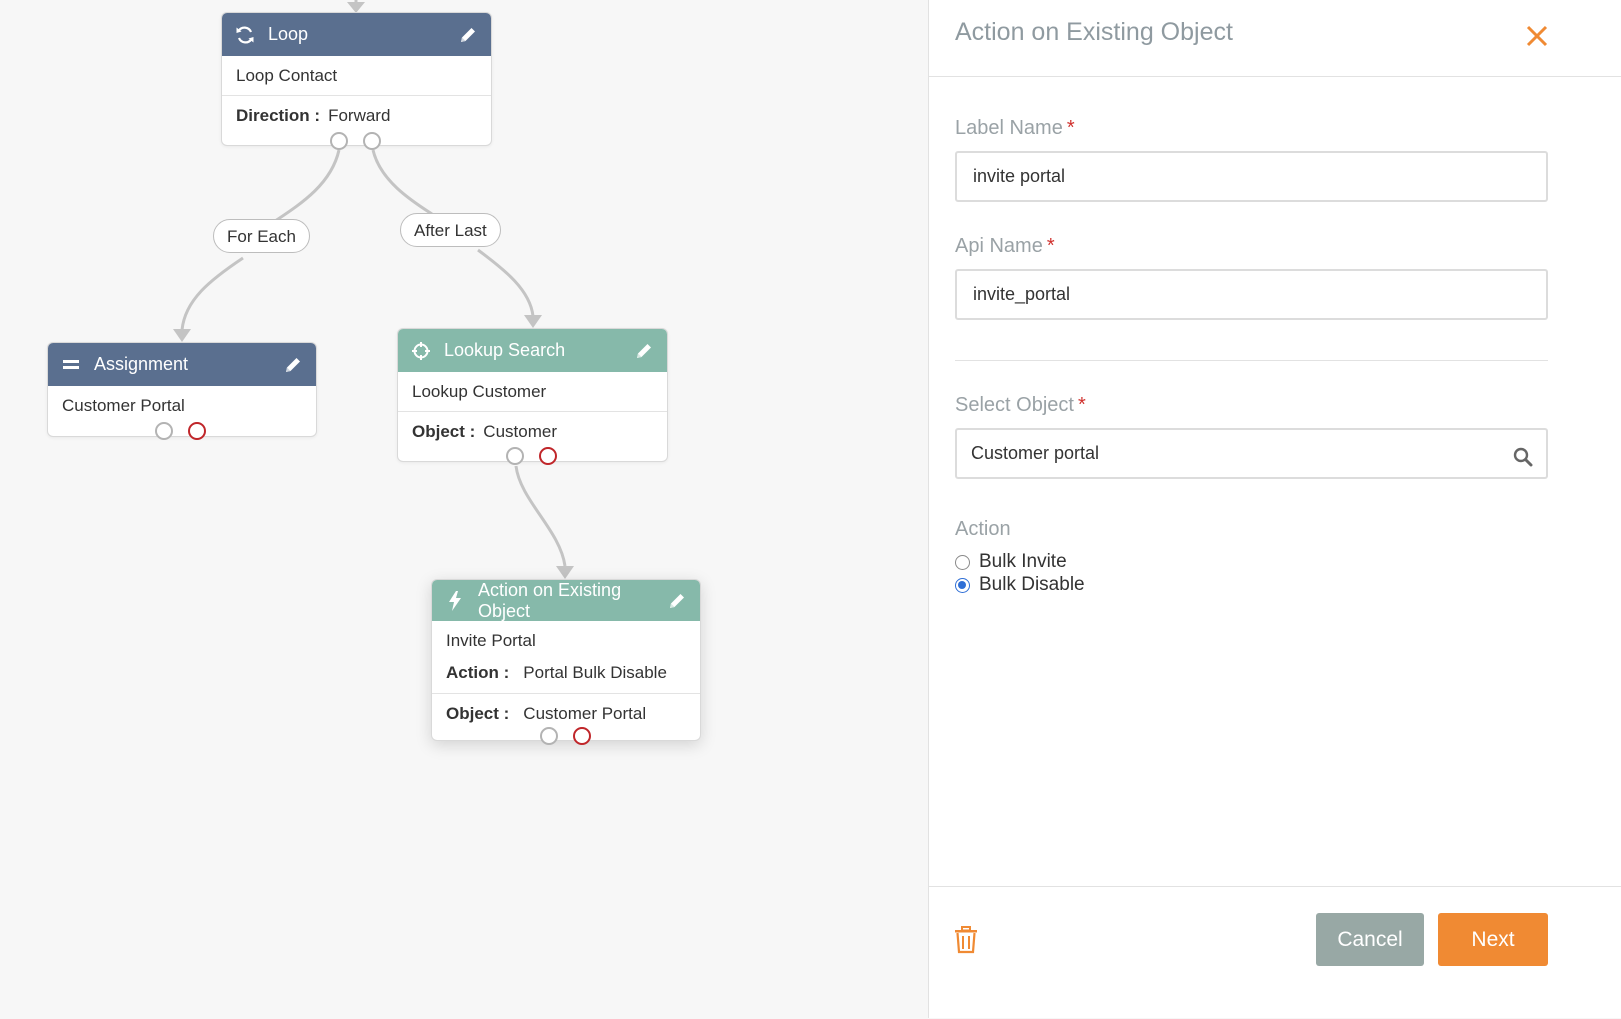 The width and height of the screenshot is (1621, 1019). Describe the element at coordinates (478, 672) in the screenshot. I see `action-key: Action :` at that location.